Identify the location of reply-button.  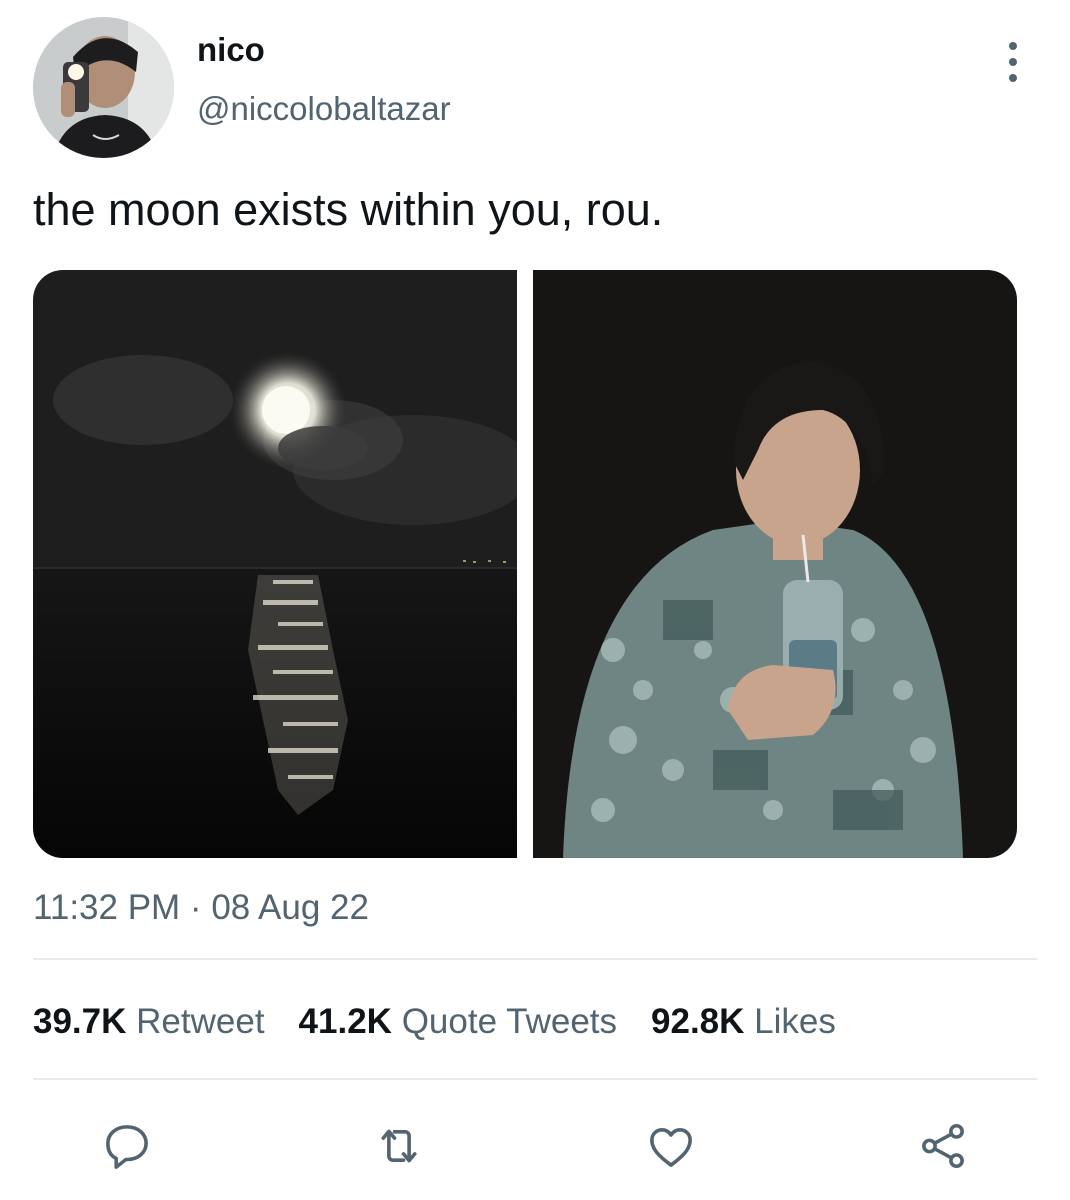
(127, 1146).